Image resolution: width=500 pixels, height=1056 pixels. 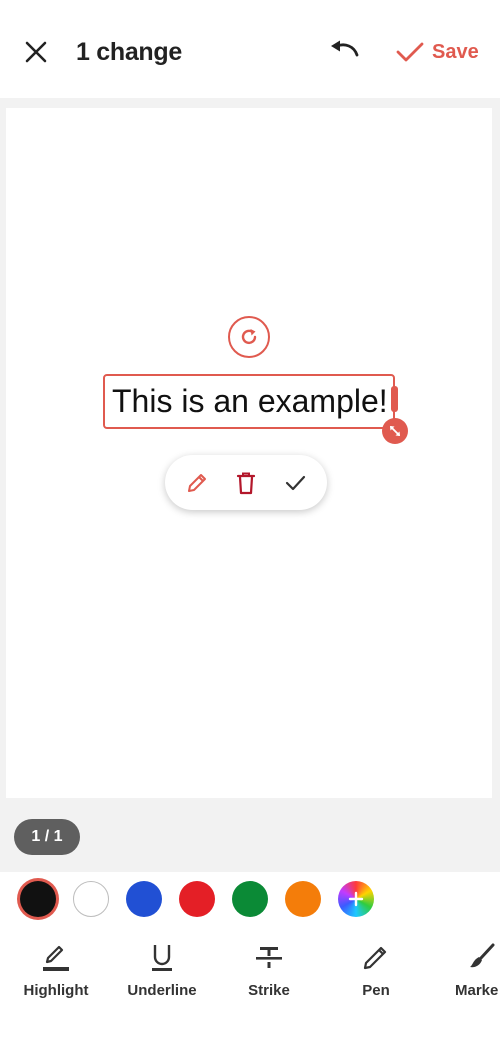 What do you see at coordinates (376, 973) in the screenshot?
I see `tool-pen: Pen` at bounding box center [376, 973].